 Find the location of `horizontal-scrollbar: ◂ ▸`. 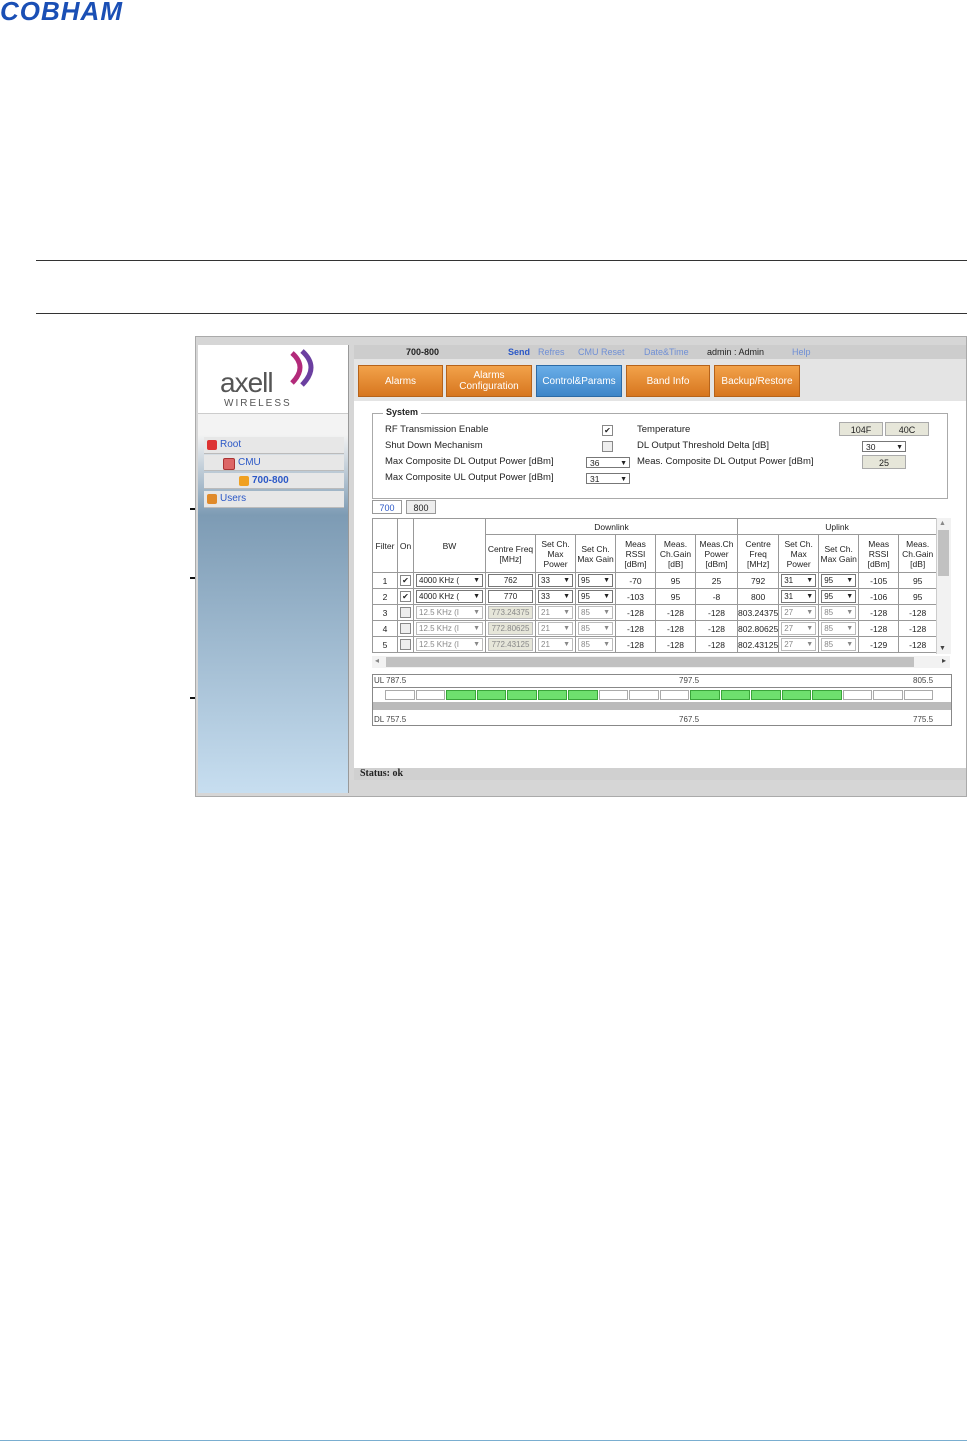

horizontal-scrollbar: ◂ ▸ is located at coordinates (661, 662).